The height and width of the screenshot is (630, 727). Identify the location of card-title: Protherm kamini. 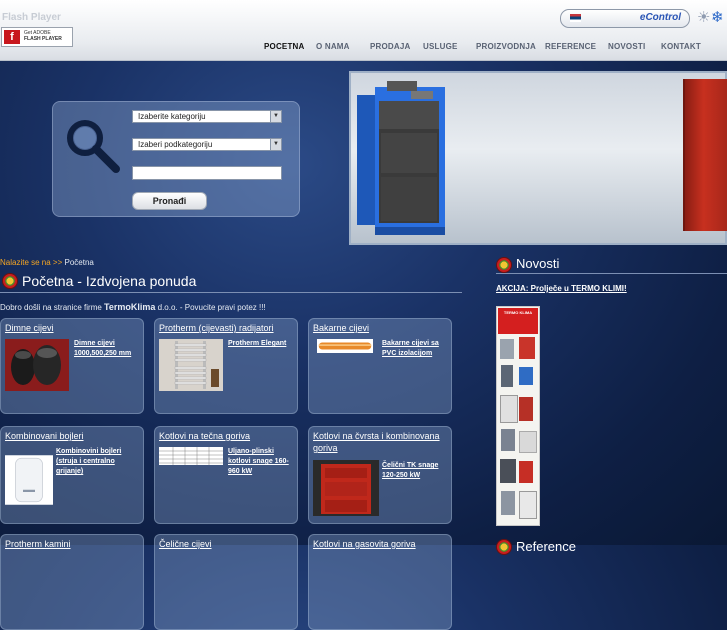
(74, 544).